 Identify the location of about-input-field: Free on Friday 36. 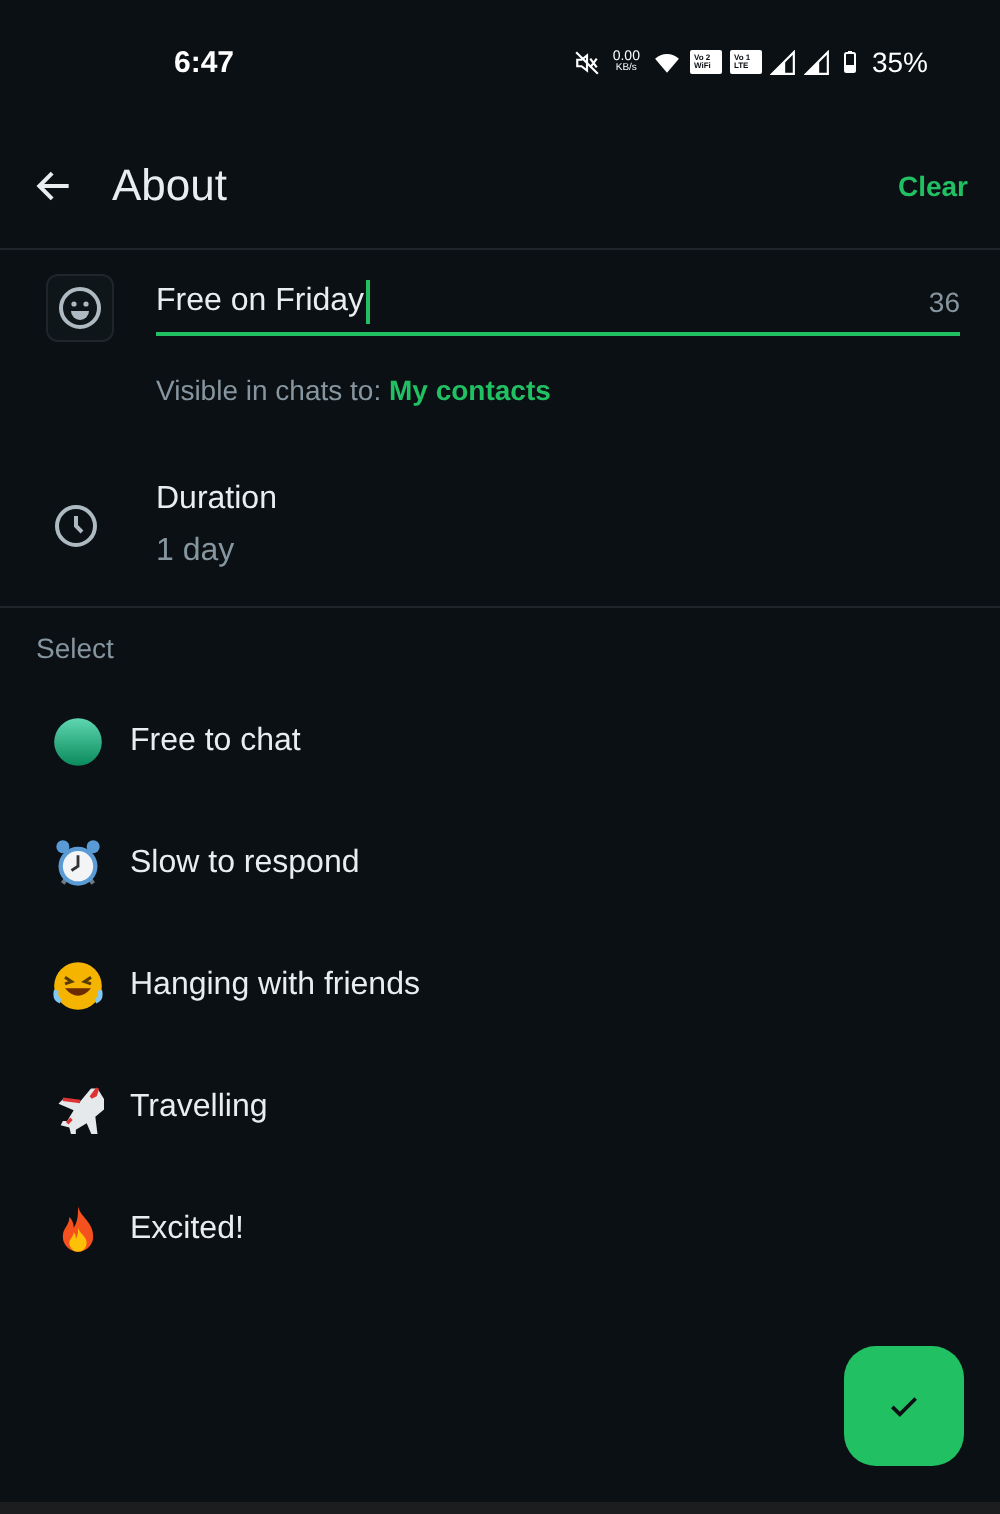
(558, 308).